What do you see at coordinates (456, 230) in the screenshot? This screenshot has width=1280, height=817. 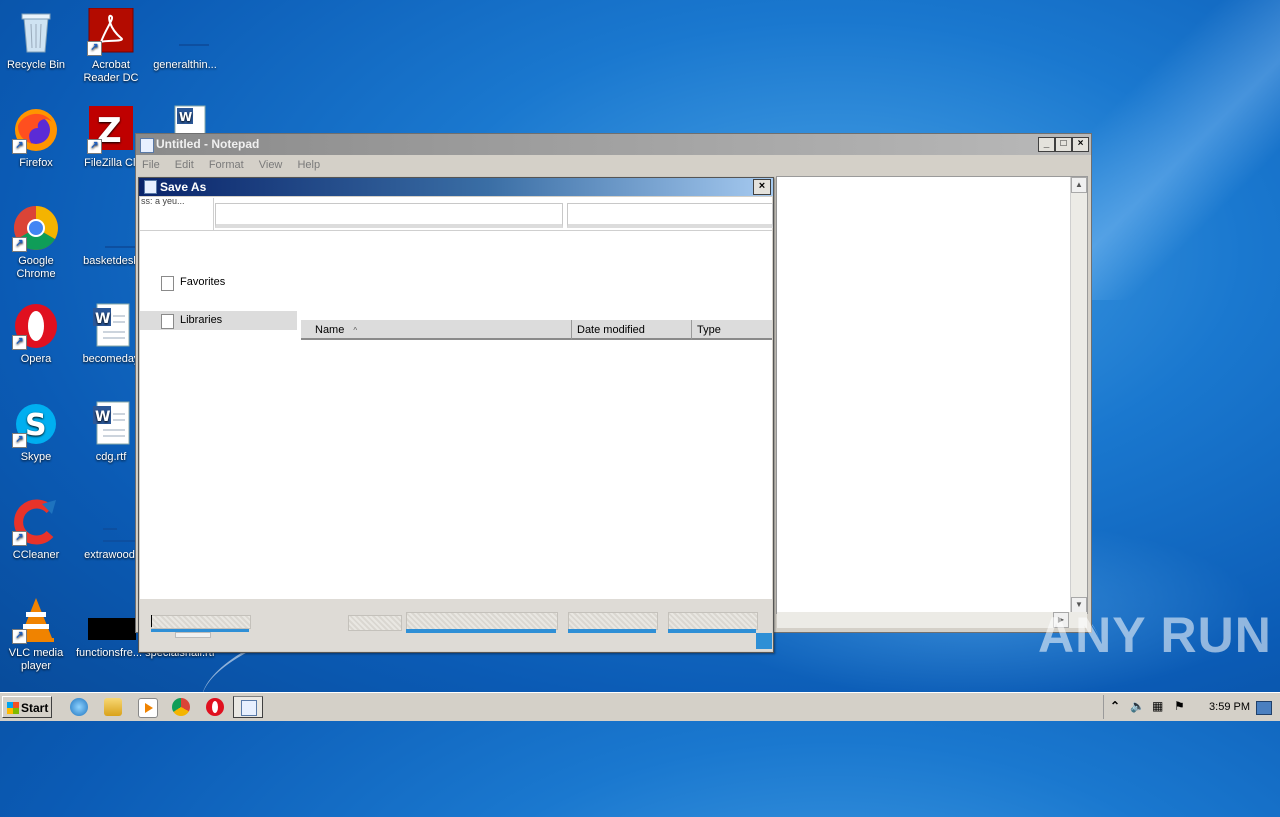 I see `divider` at bounding box center [456, 230].